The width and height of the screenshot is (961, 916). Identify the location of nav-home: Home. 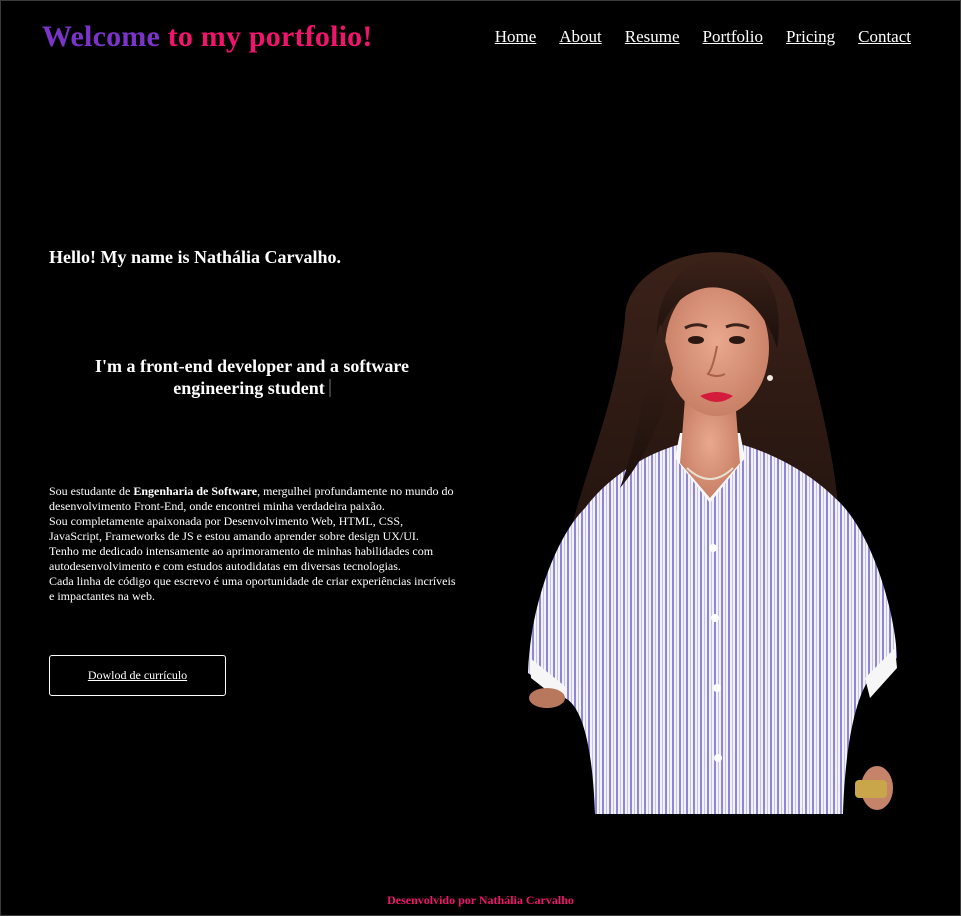
(516, 37).